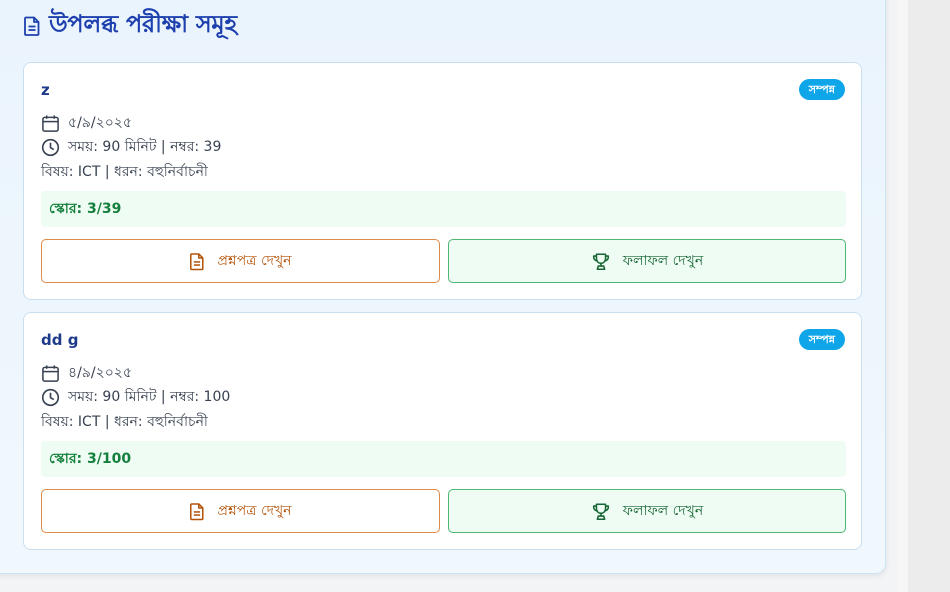  I want to click on exam-date-row: ৪/৯/২০২৫, so click(86, 373).